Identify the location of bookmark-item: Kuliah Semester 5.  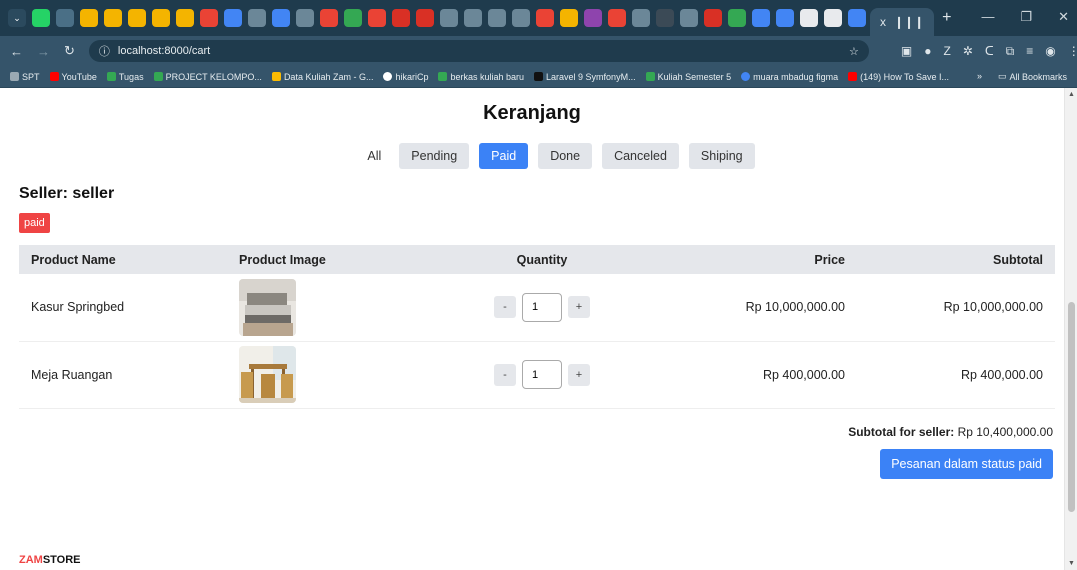
(688, 77).